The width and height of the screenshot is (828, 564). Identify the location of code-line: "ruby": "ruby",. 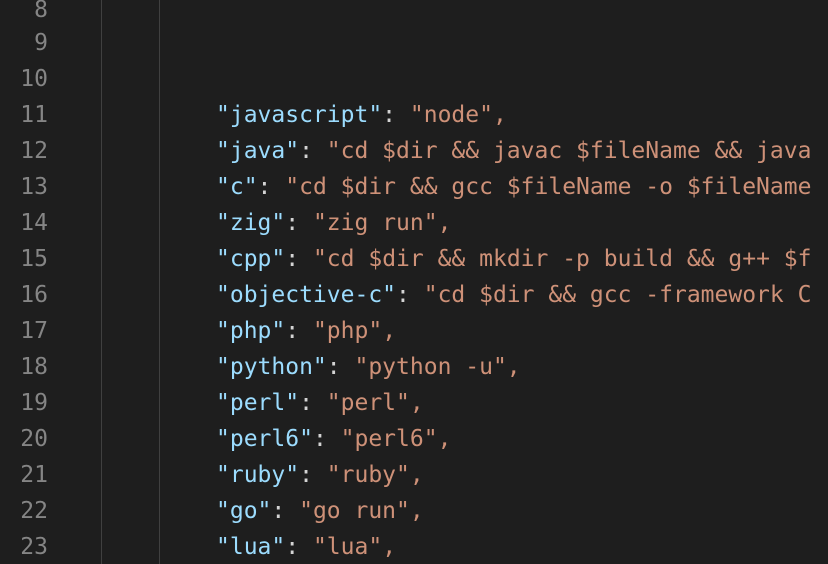
(320, 475).